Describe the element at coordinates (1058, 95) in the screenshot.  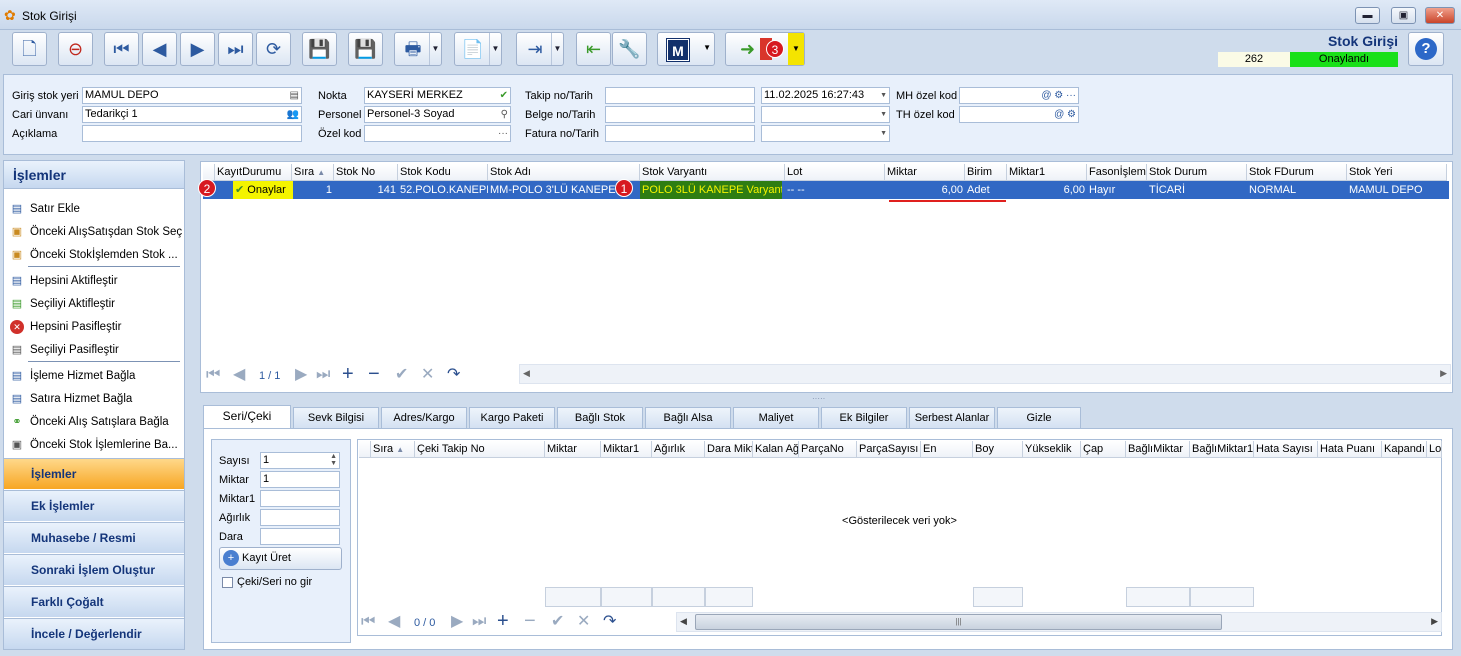
I see `at-icon: @ ⚙ ···` at that location.